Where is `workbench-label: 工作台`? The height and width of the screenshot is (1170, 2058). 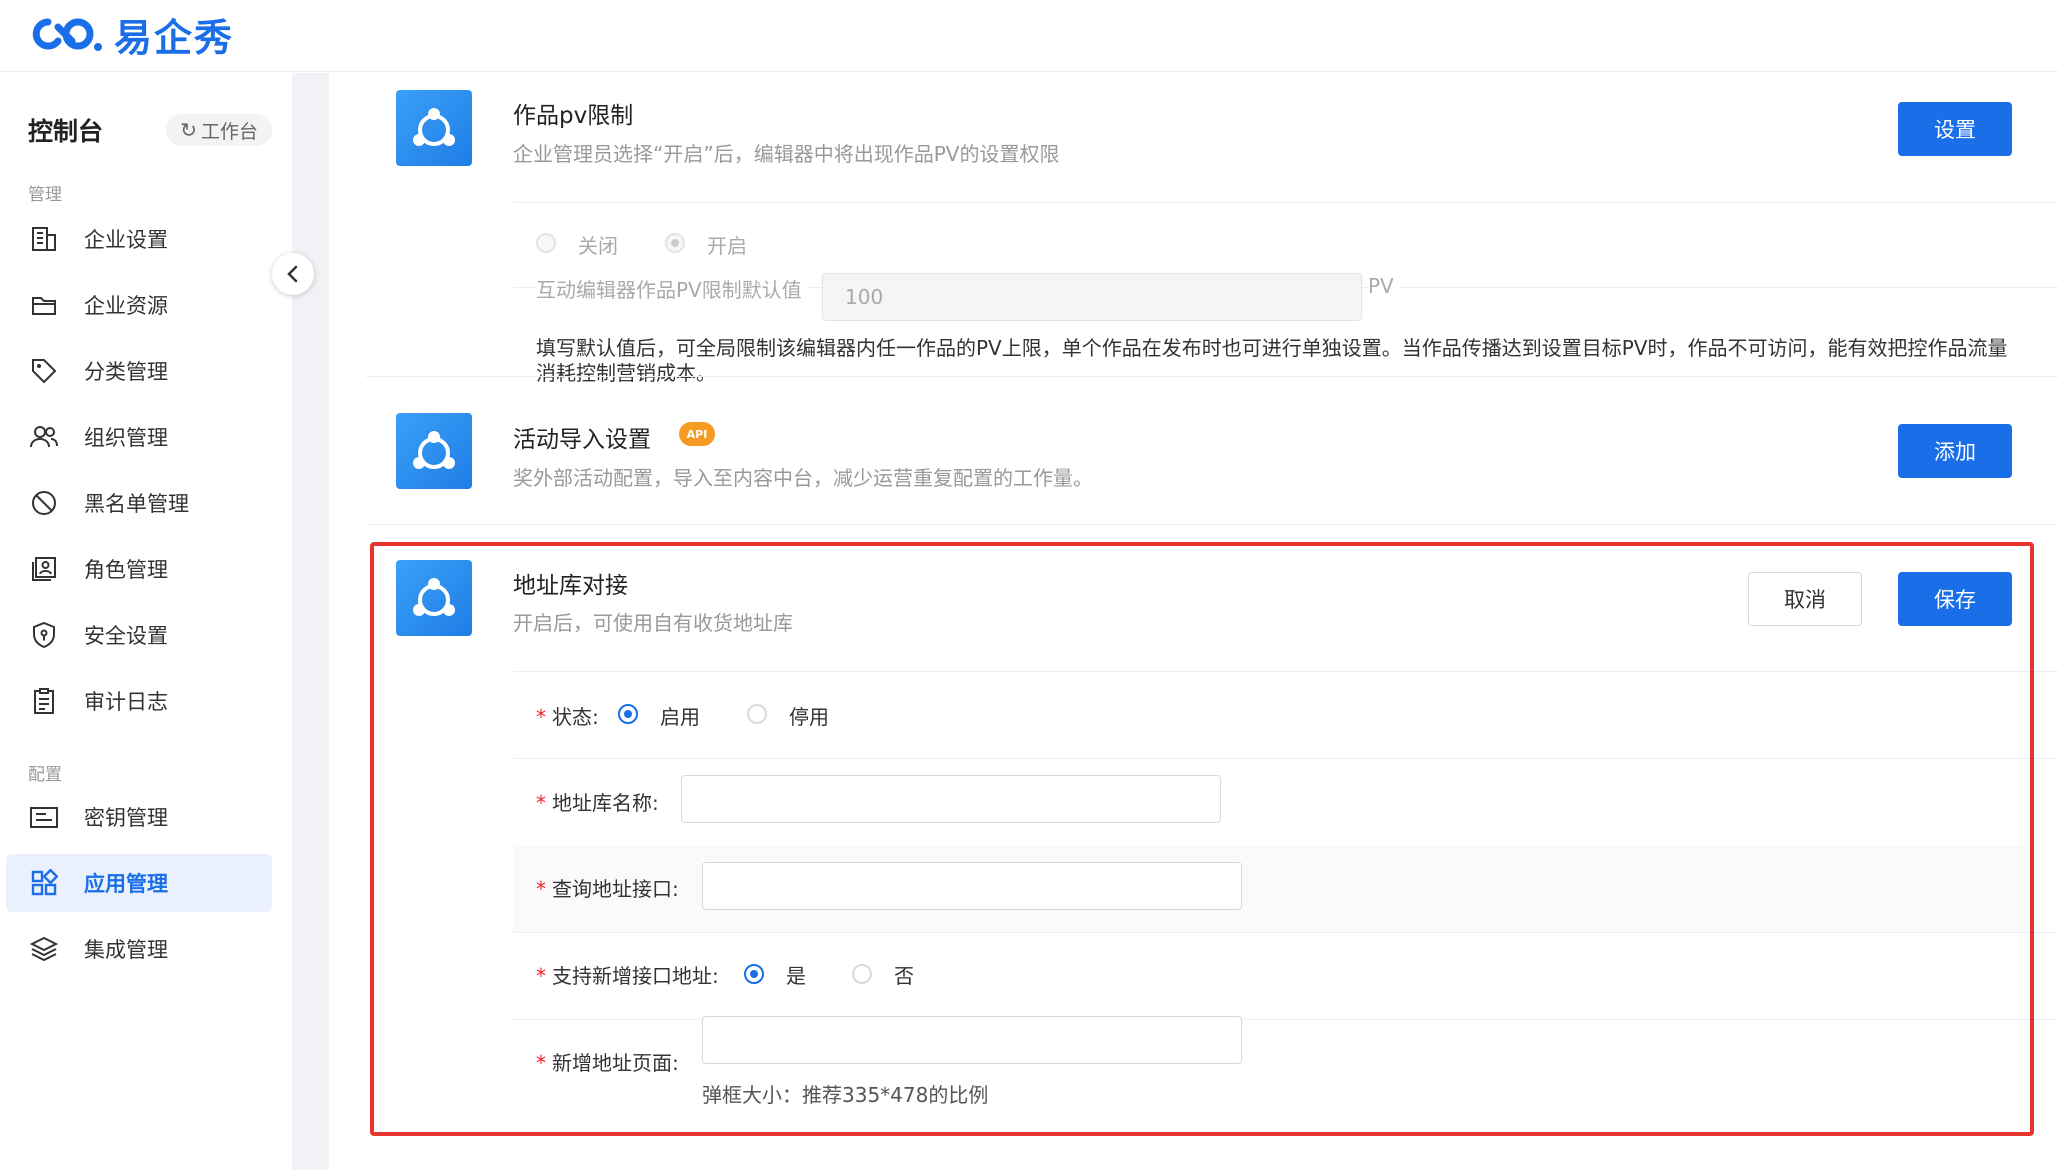
workbench-label: 工作台 is located at coordinates (229, 131).